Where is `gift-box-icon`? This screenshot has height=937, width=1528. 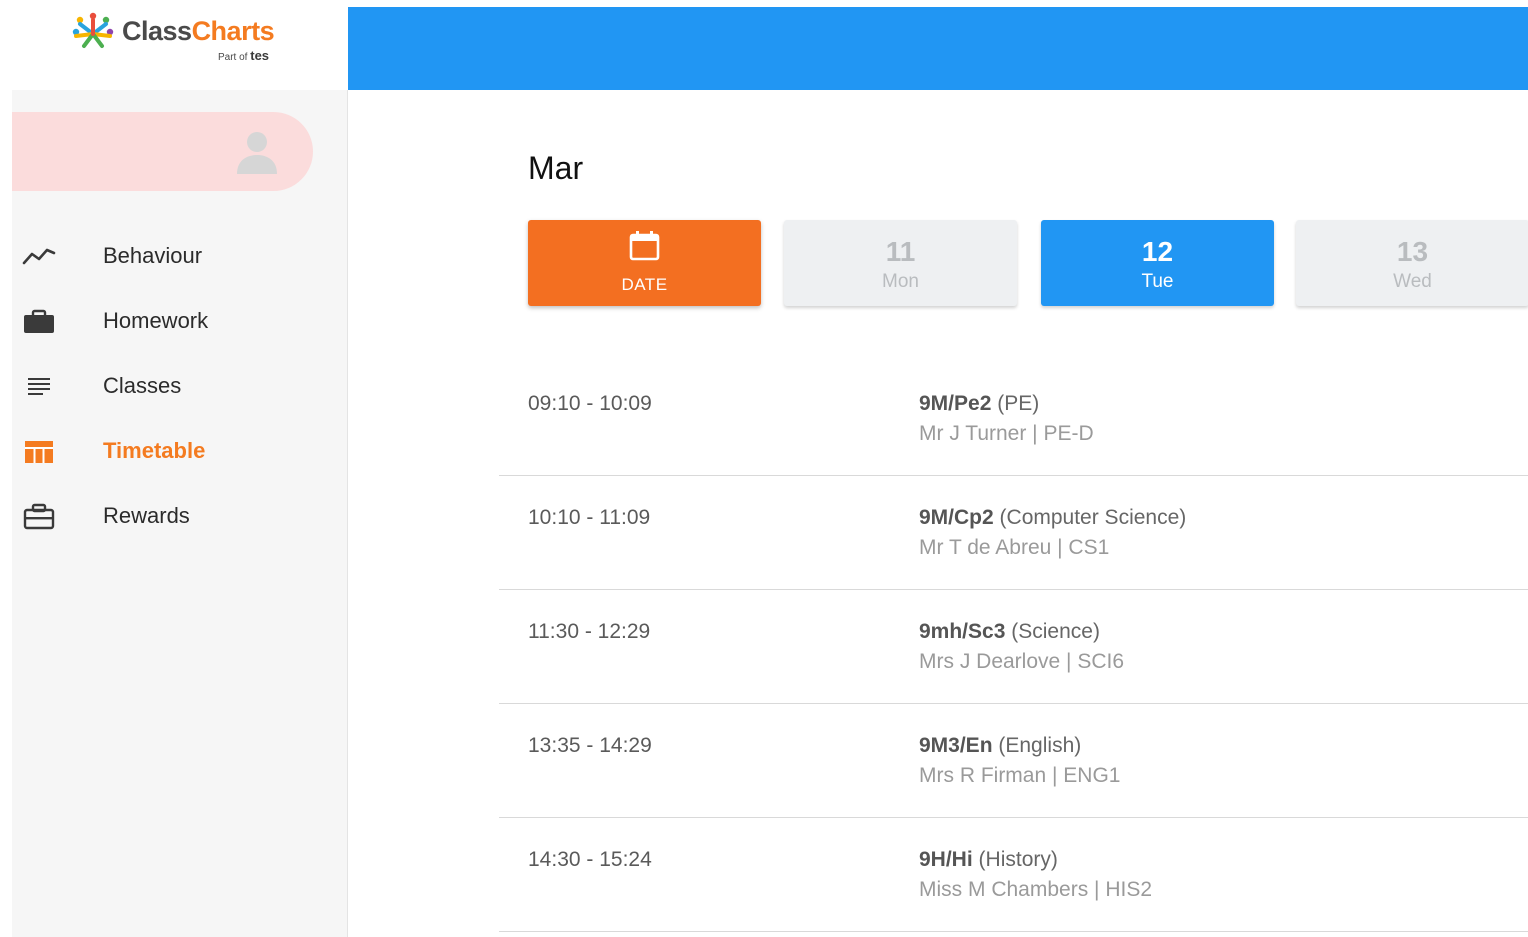 gift-box-icon is located at coordinates (39, 516).